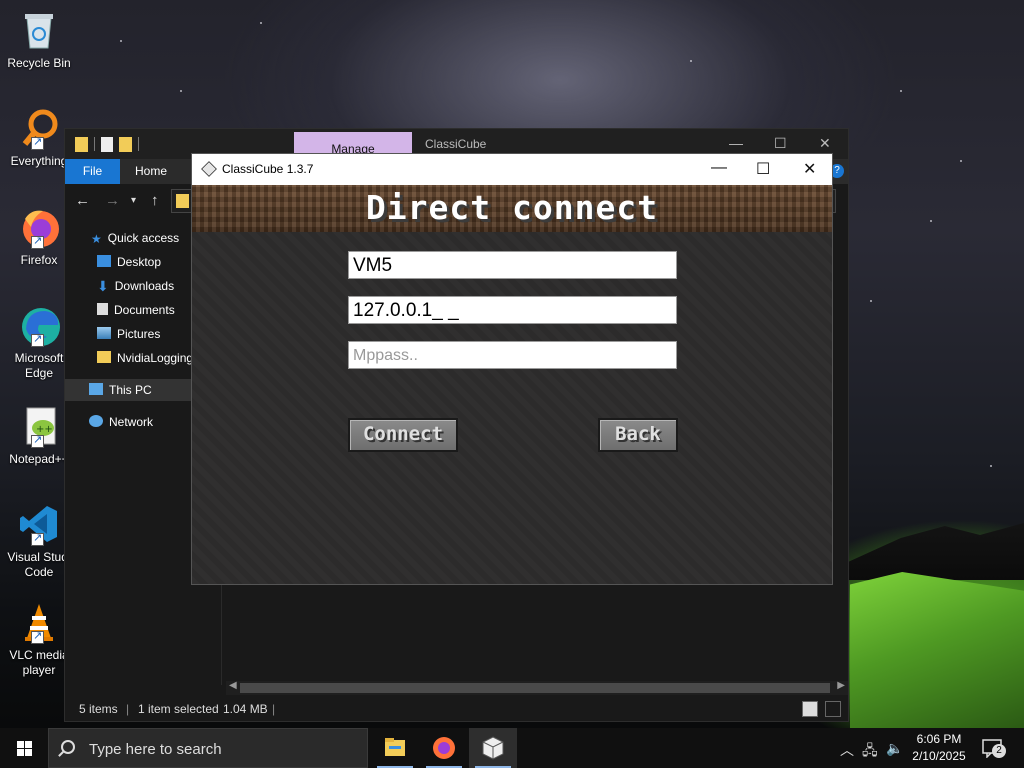  I want to click on properties-icon, so click(107, 144).